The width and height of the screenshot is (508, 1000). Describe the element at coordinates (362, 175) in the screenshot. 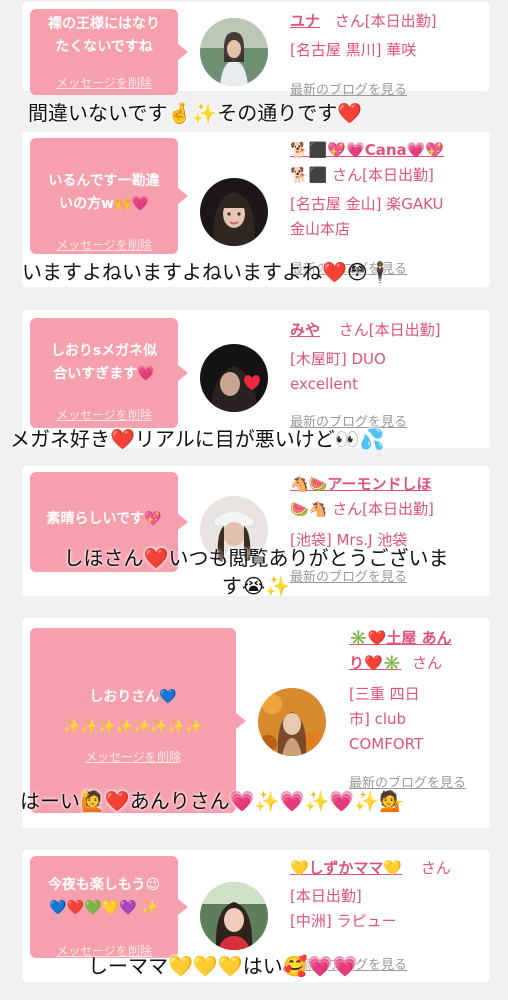

I see `sender-status: 🐕⬛ さん[本日出勤]` at that location.